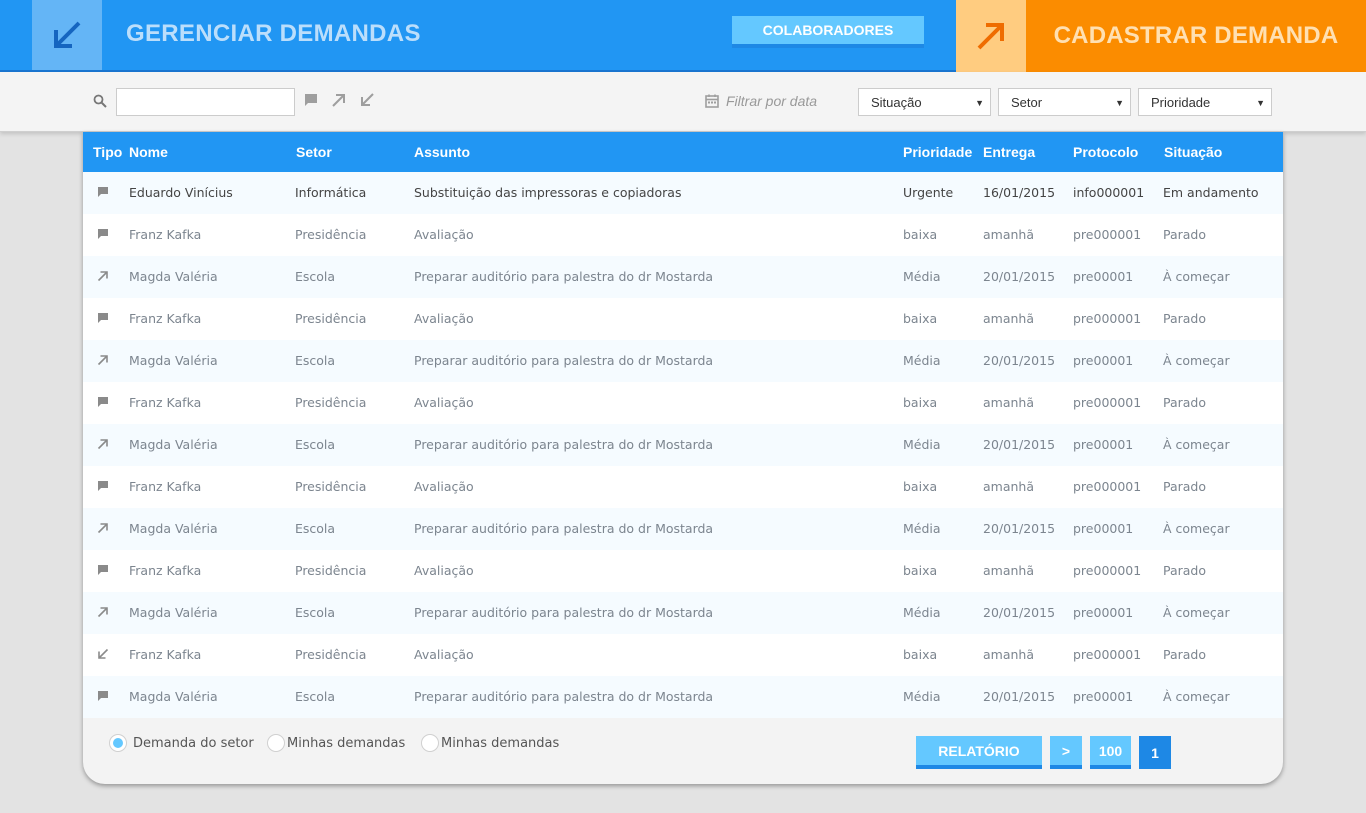 Image resolution: width=1366 pixels, height=813 pixels. I want to click on cell-nome: Eduardo Vinícius, so click(181, 192).